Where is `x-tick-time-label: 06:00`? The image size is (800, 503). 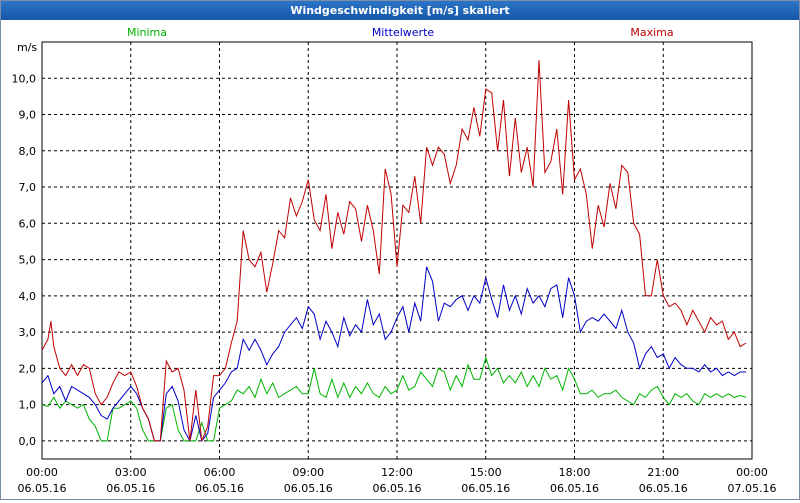
x-tick-time-label: 06:00 is located at coordinates (220, 472).